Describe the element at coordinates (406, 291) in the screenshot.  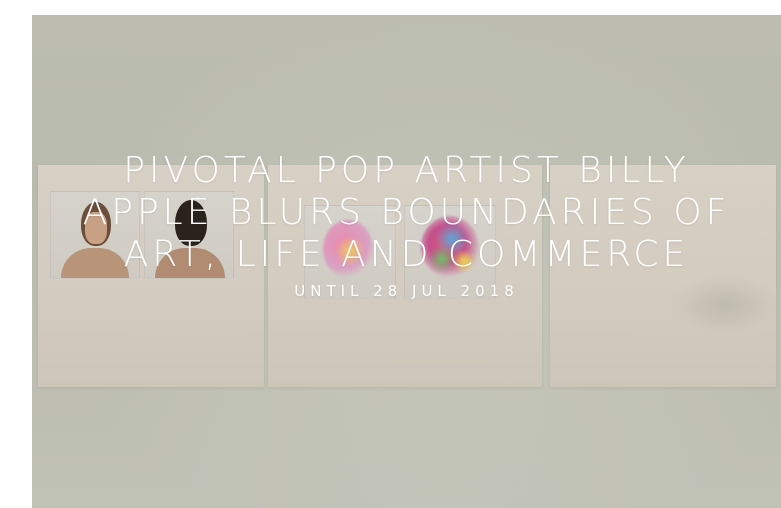
I see `exhibition-date: UNTIL 28 JUL 2018` at that location.